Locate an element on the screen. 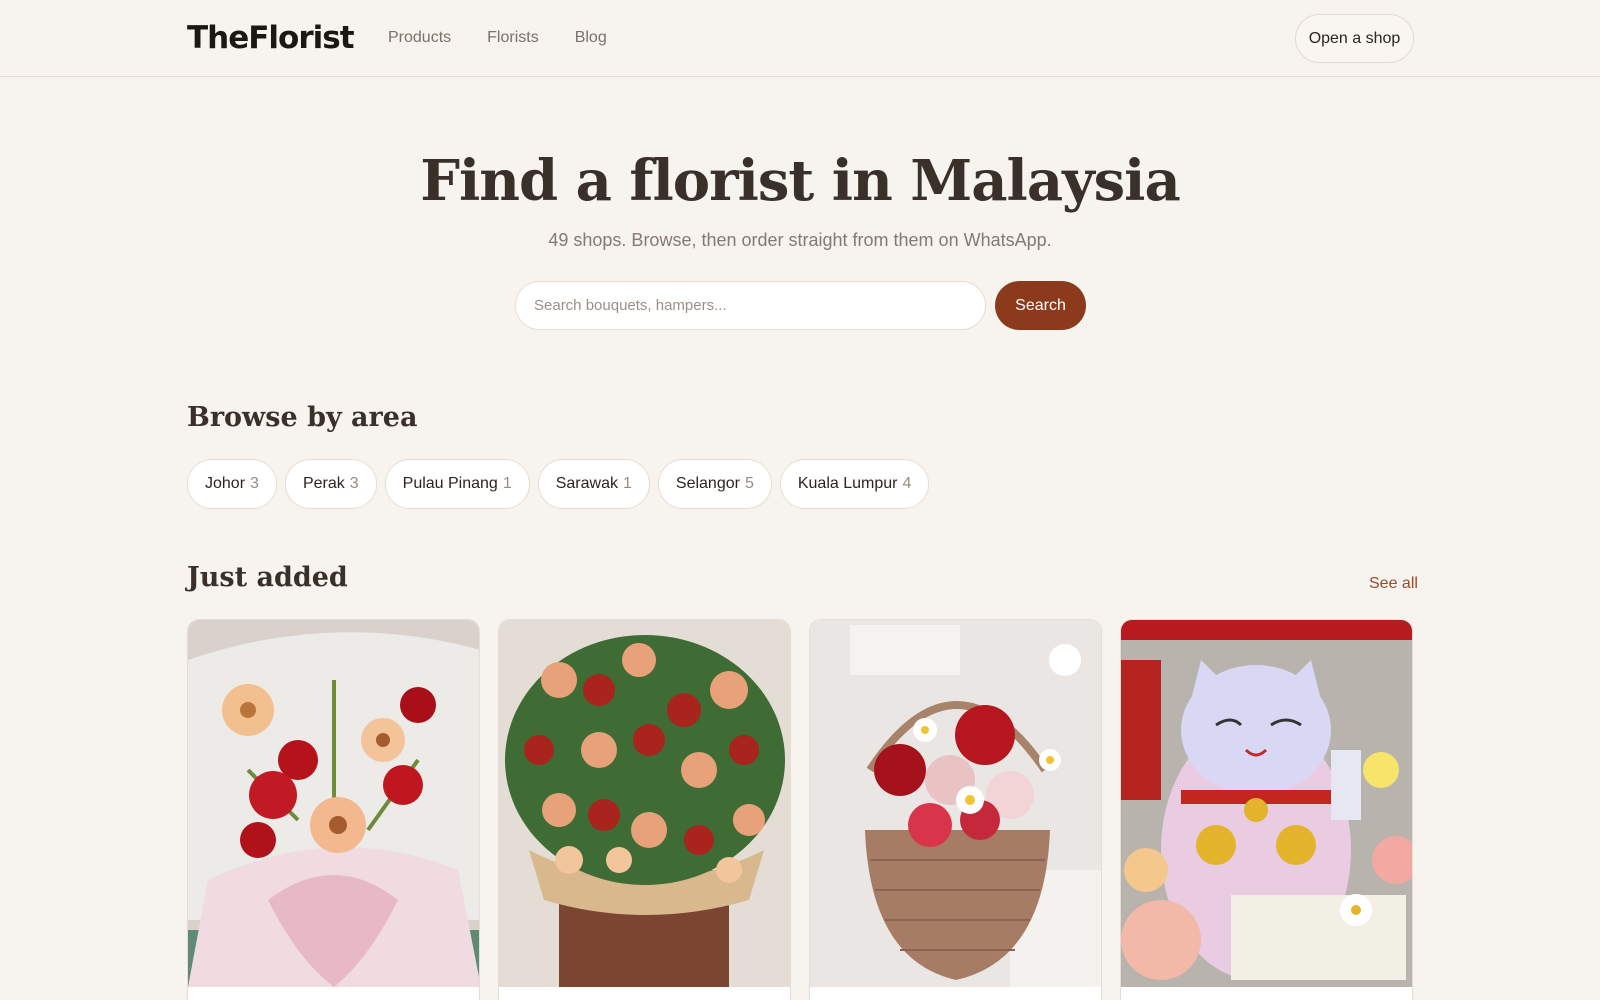 This screenshot has width=1600, height=1000. area-chip-label: Pulau Pinang is located at coordinates (450, 483).